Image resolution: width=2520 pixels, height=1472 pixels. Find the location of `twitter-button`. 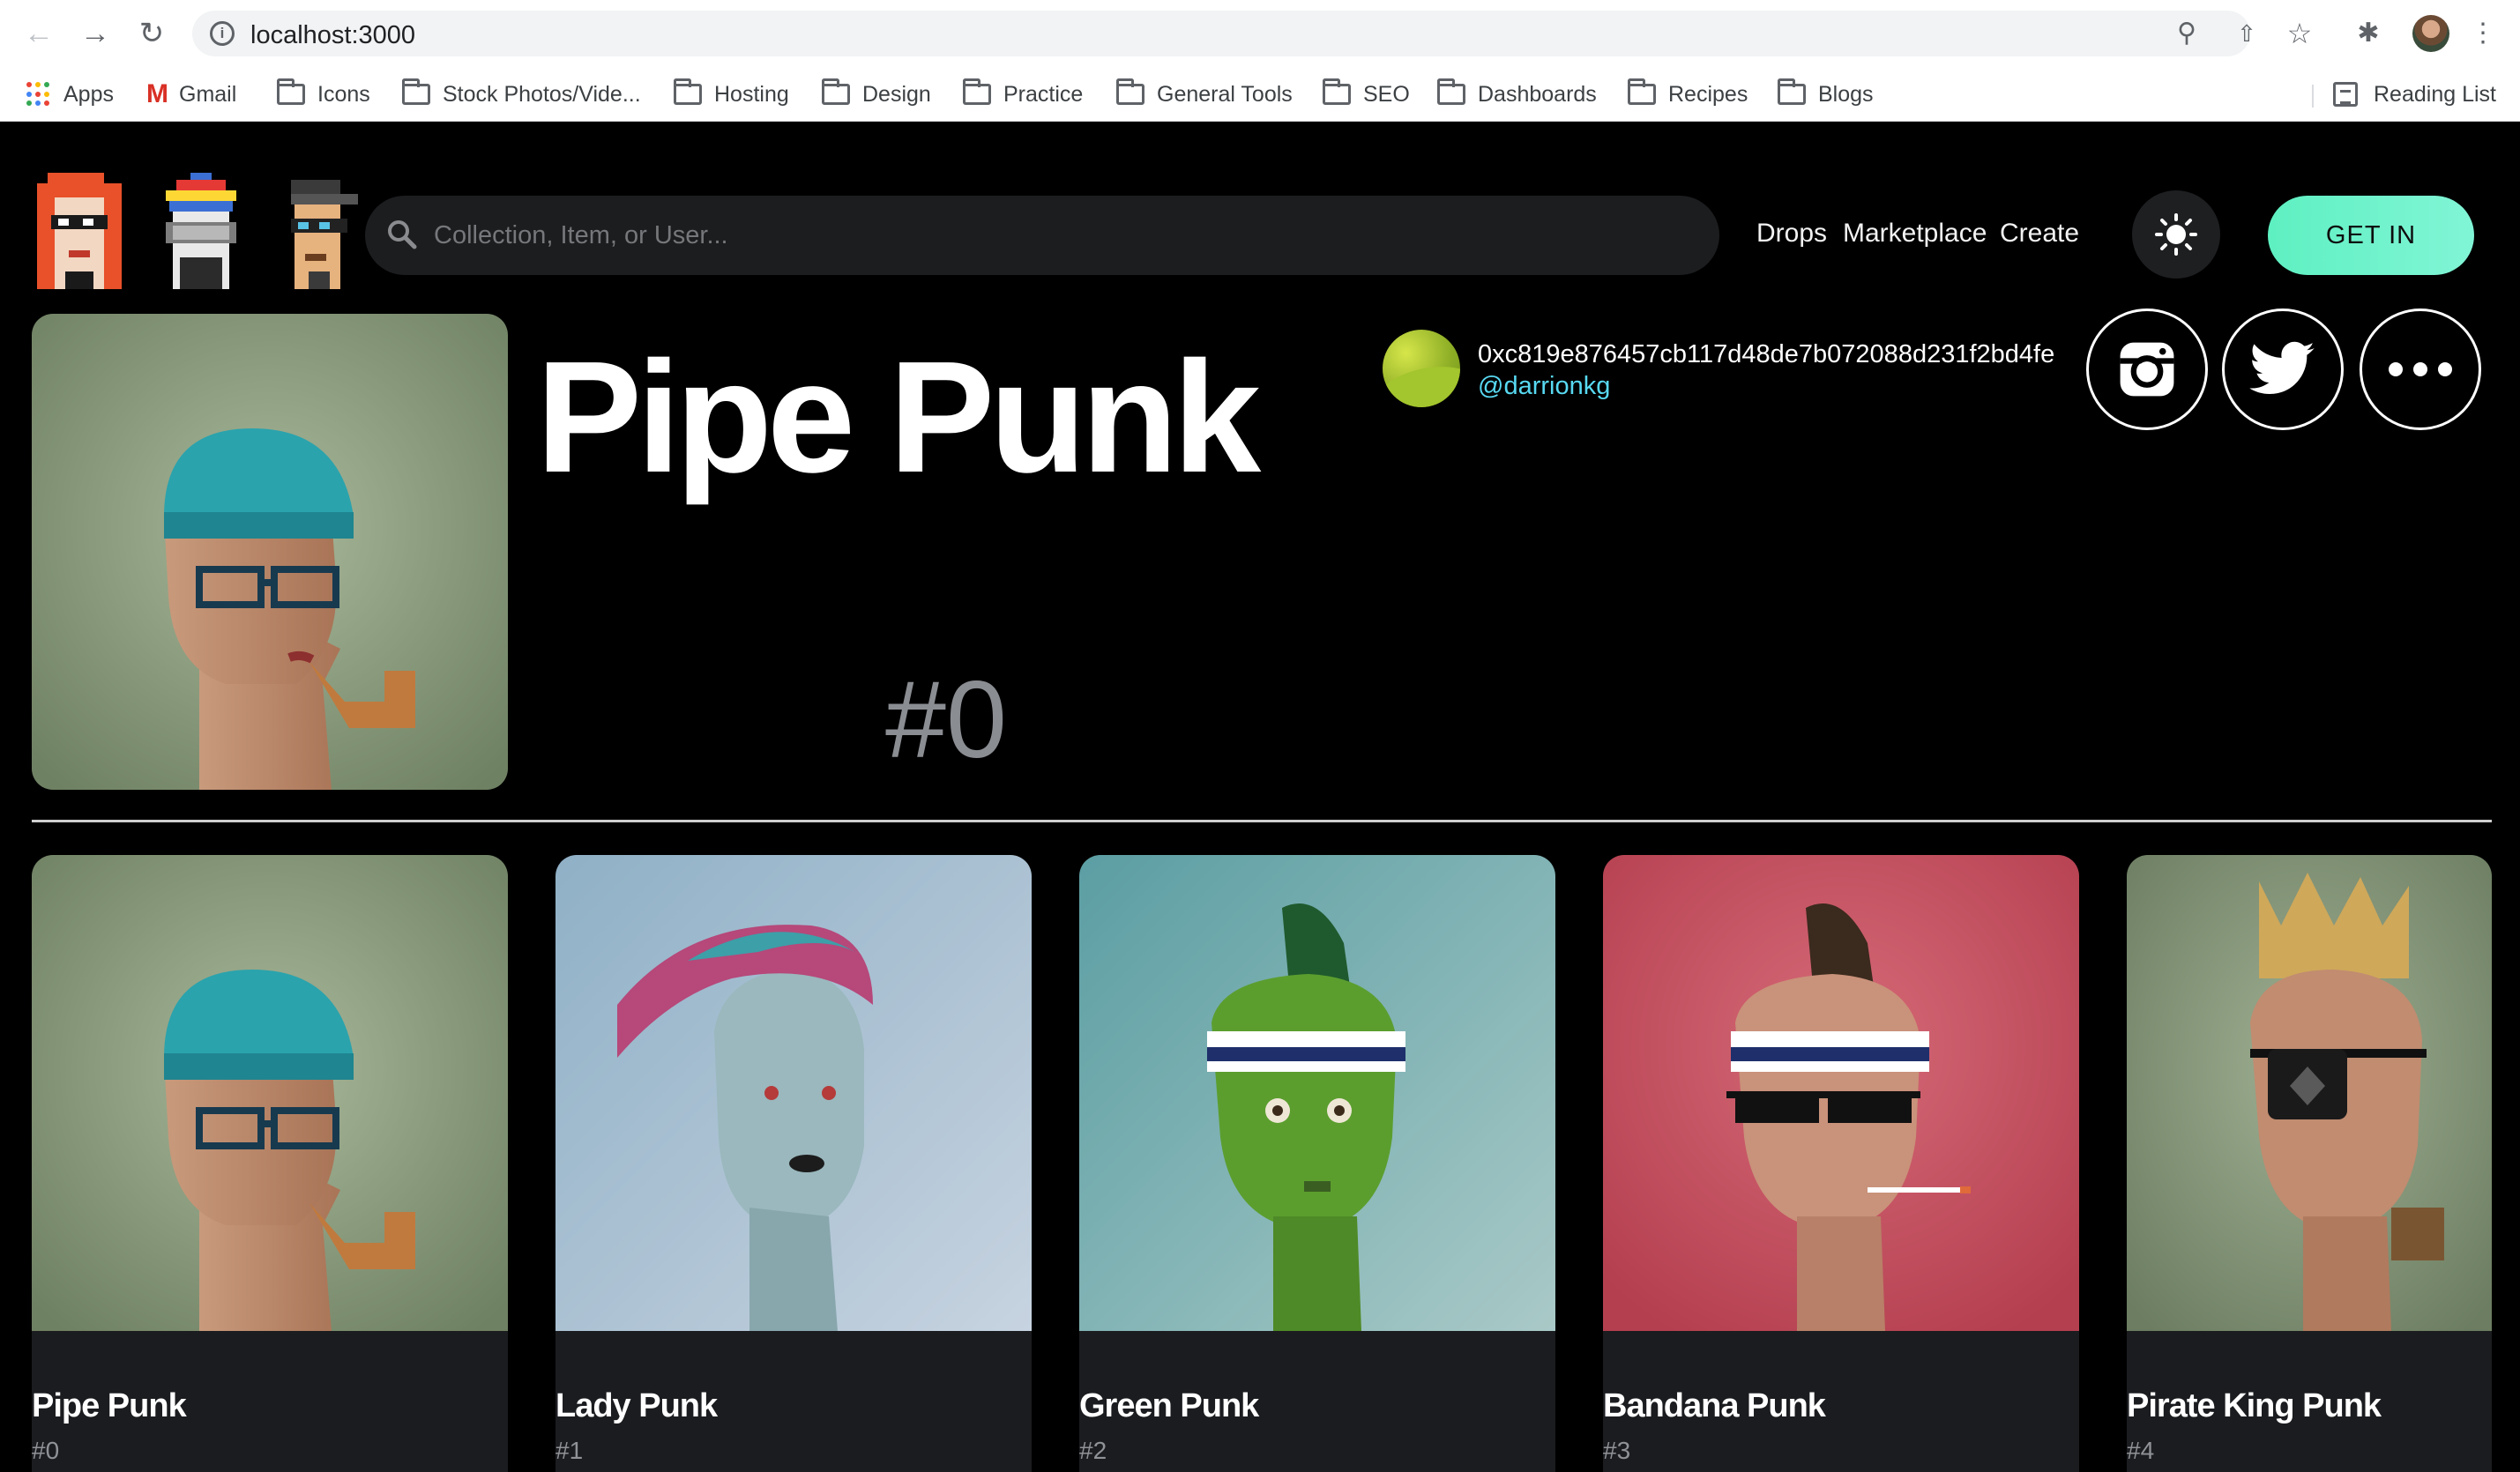

twitter-button is located at coordinates (2283, 369).